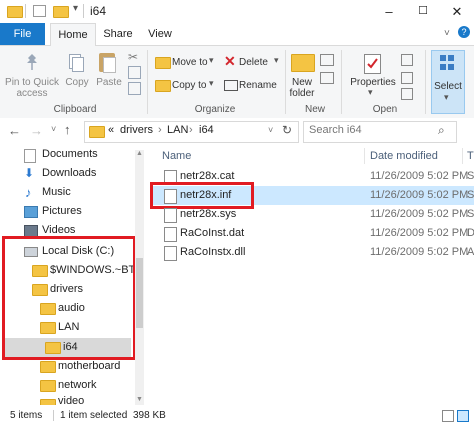 Image resolution: width=474 pixels, height=426 pixels. I want to click on new-item-icon, so click(327, 60).